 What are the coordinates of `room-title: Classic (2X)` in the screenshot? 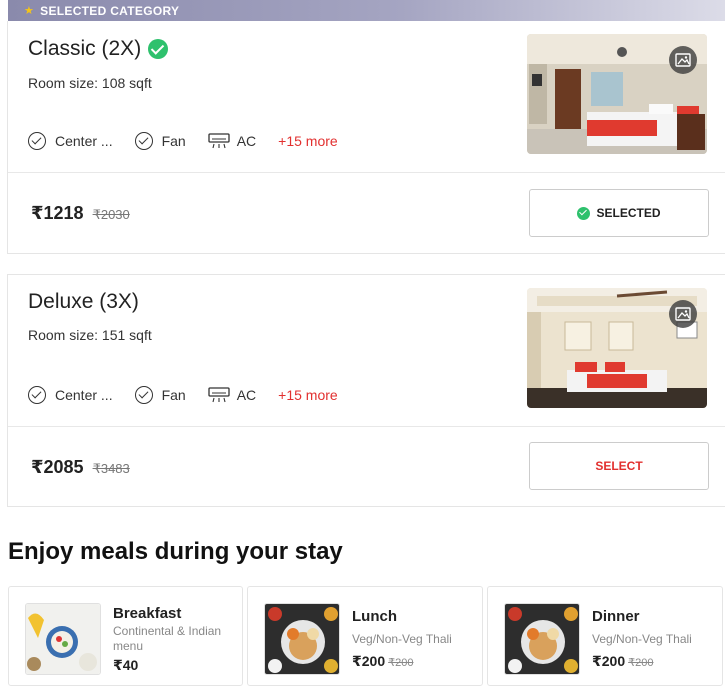 It's located at (98, 49).